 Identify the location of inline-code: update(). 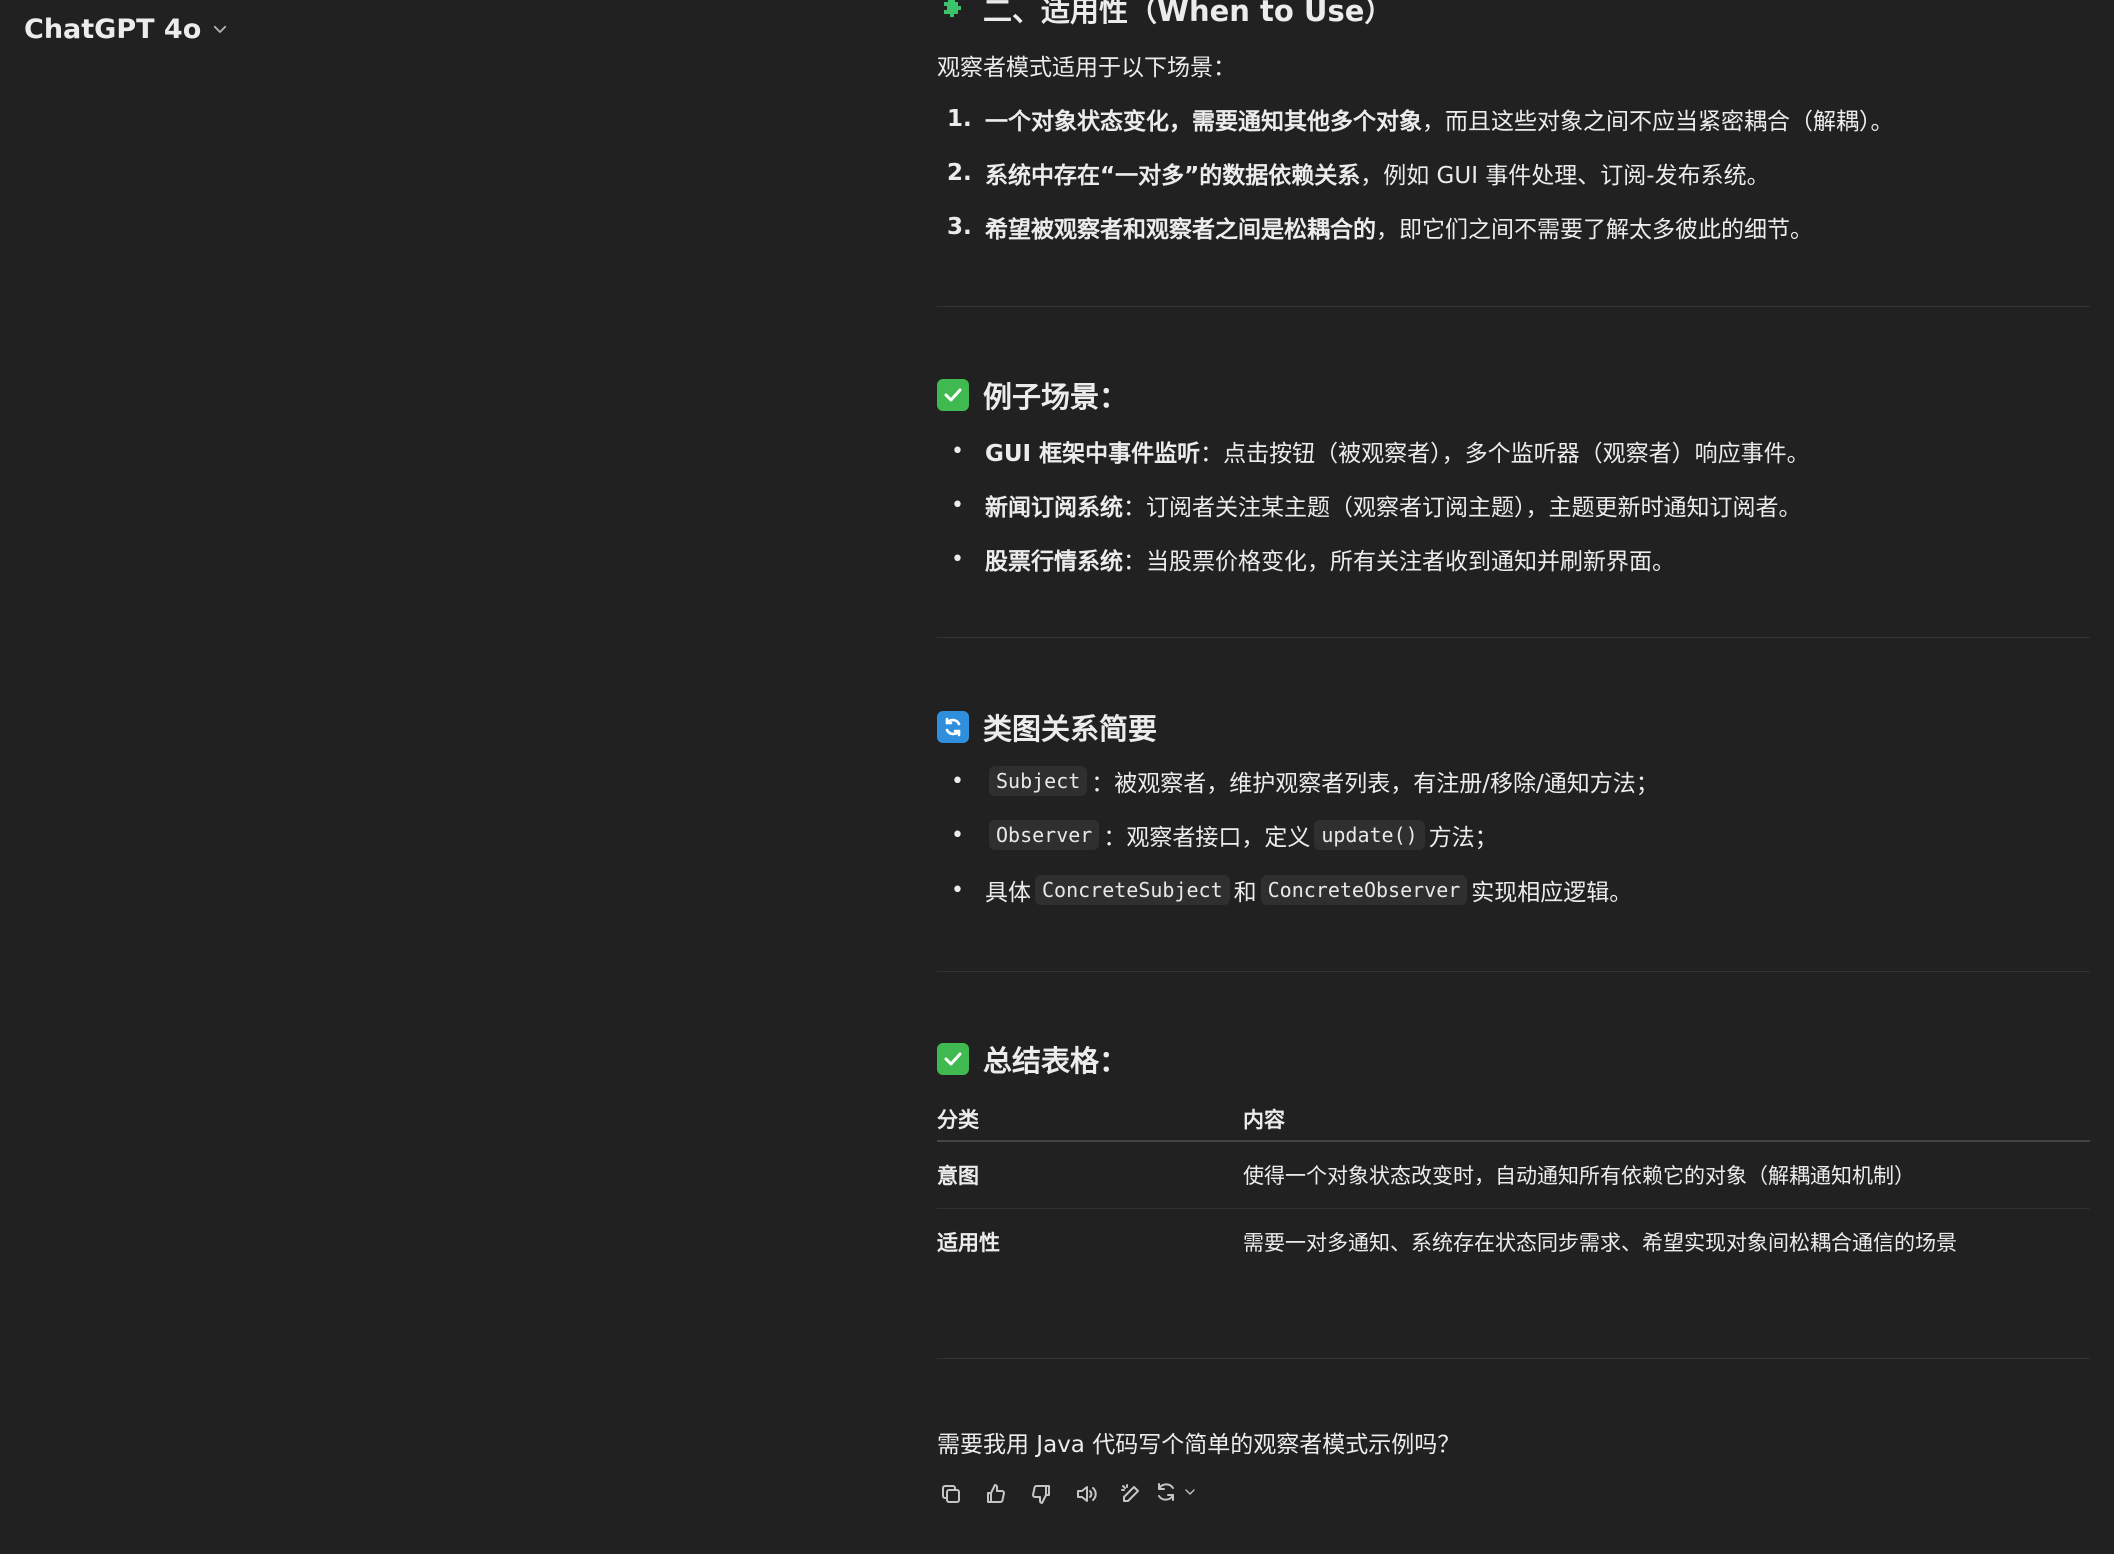
(1369, 835).